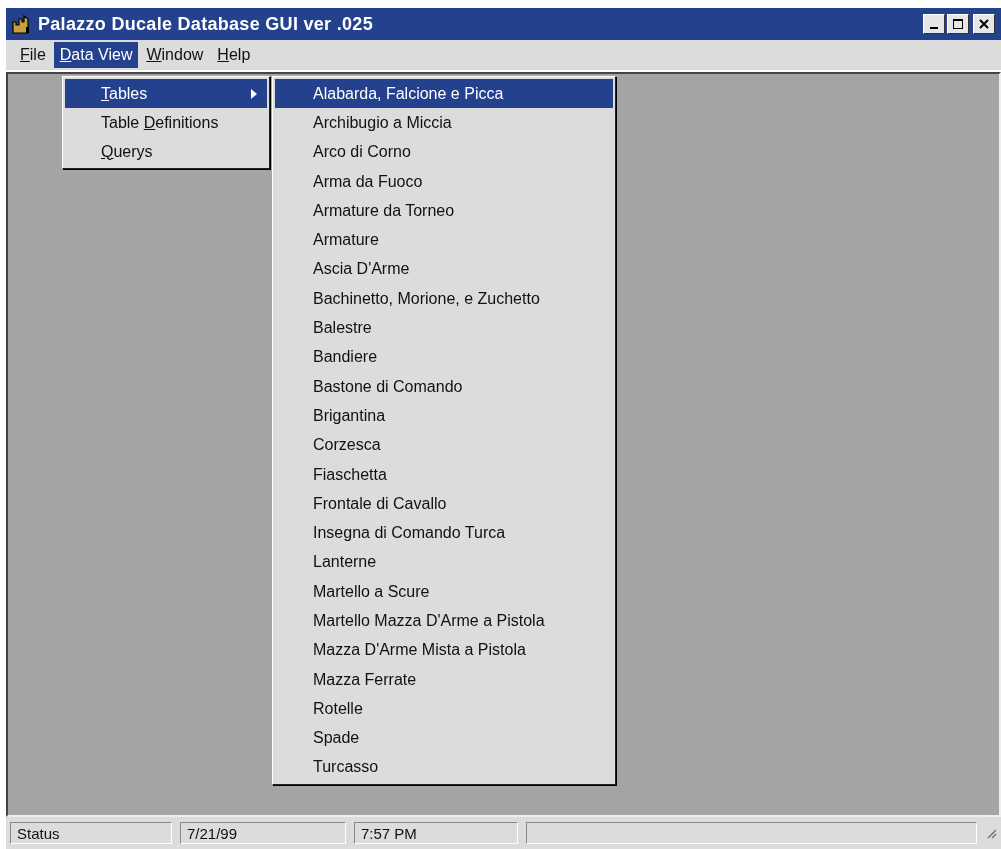 The height and width of the screenshot is (849, 1001). Describe the element at coordinates (436, 833) in the screenshot. I see `status-pane: 7:57 PM` at that location.